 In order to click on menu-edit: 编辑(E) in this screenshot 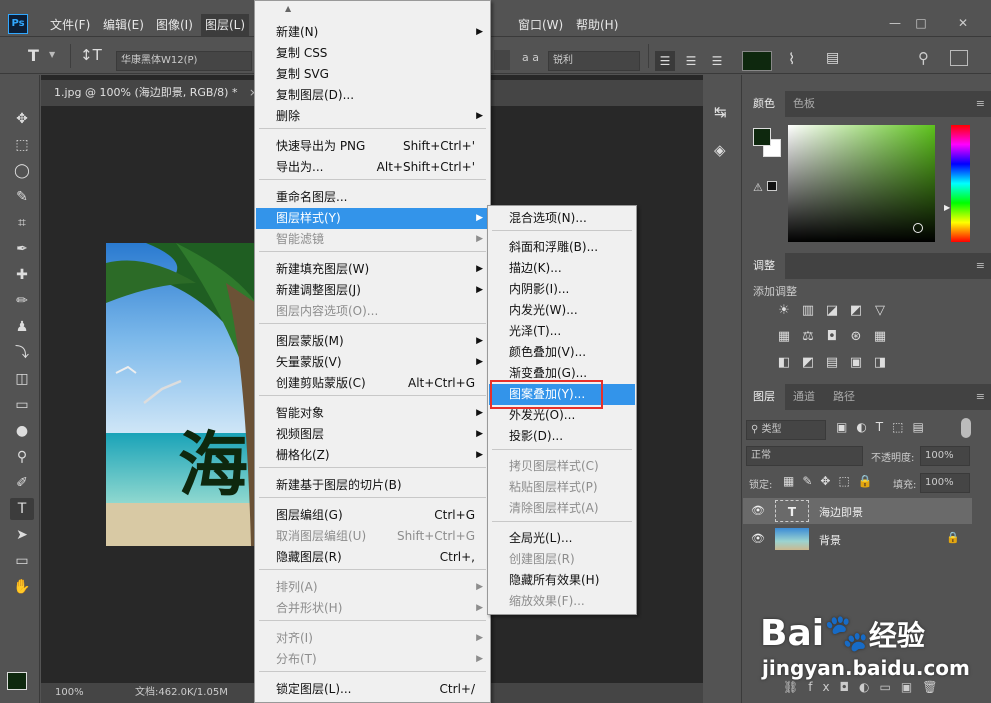, I will do `click(123, 25)`.